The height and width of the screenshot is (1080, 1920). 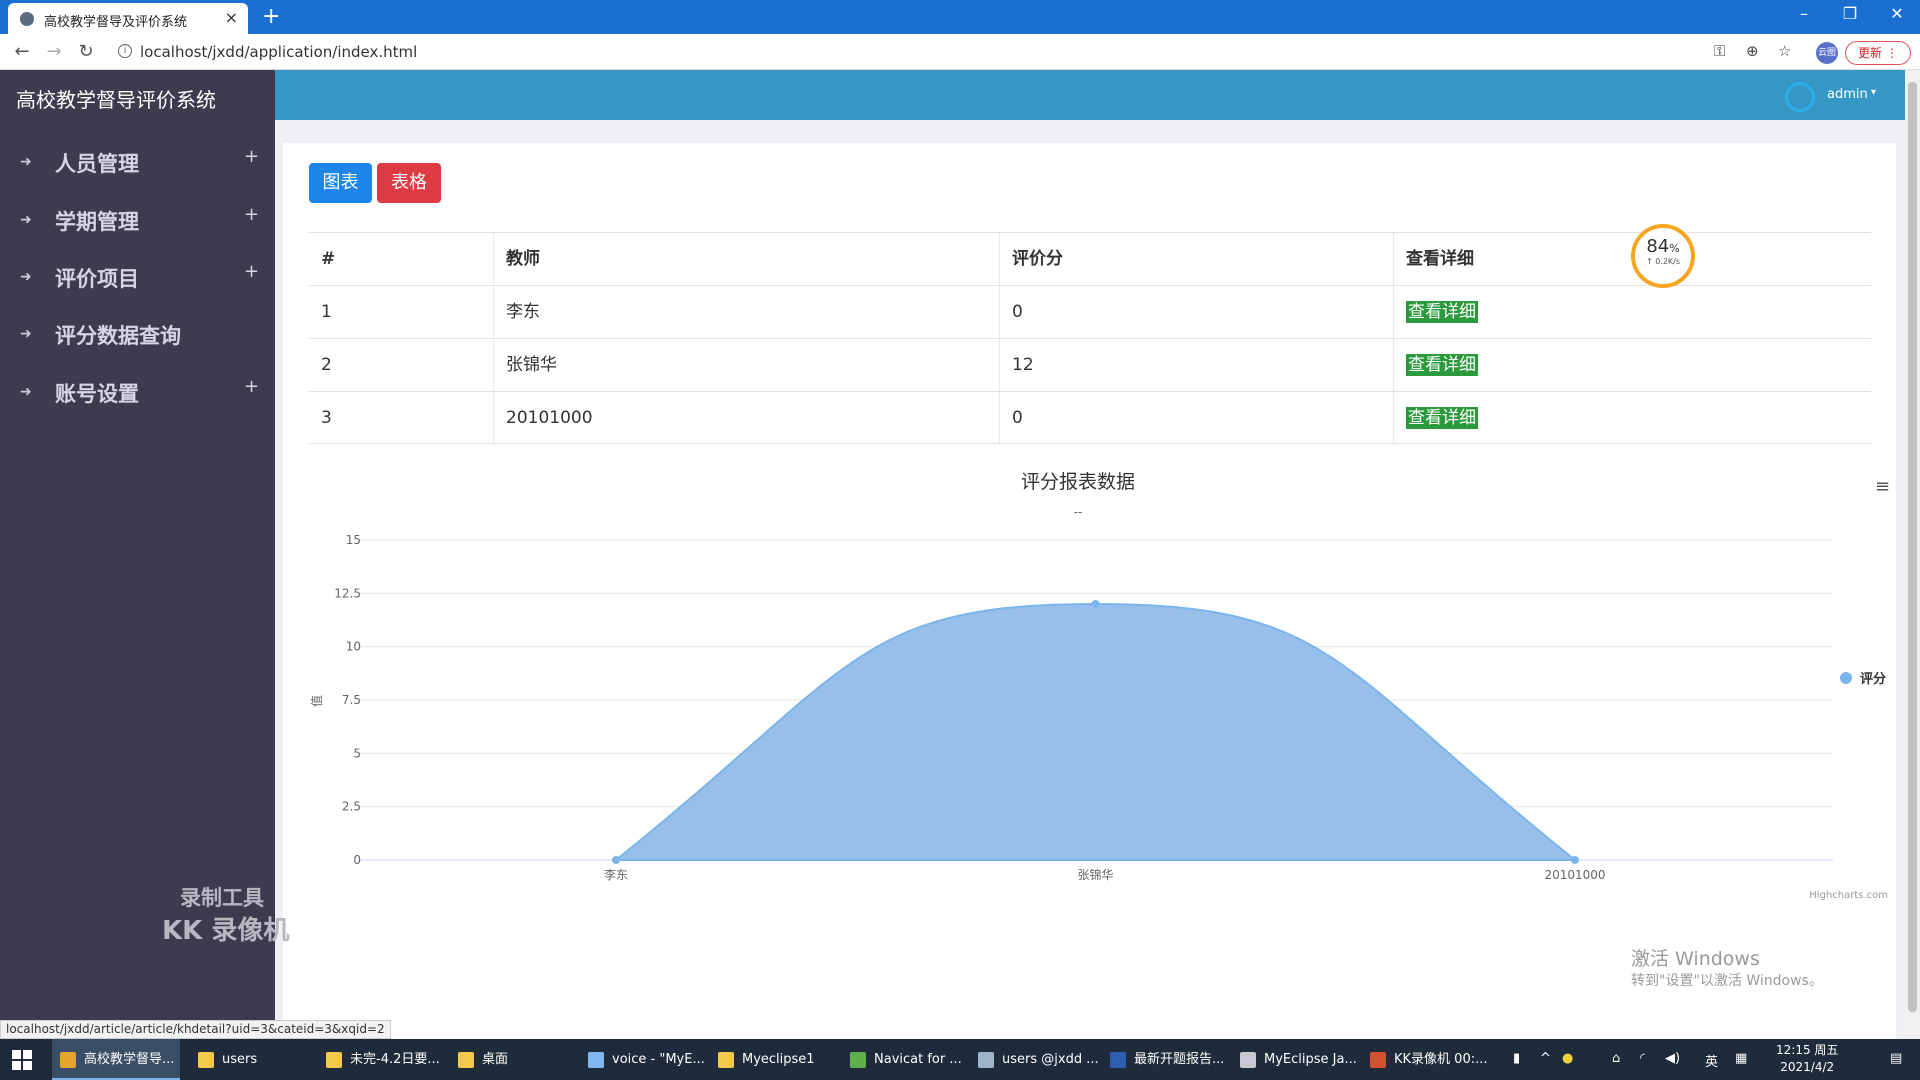 I want to click on sidebar-item-account: ➜ 账号设置 +, so click(x=137, y=395).